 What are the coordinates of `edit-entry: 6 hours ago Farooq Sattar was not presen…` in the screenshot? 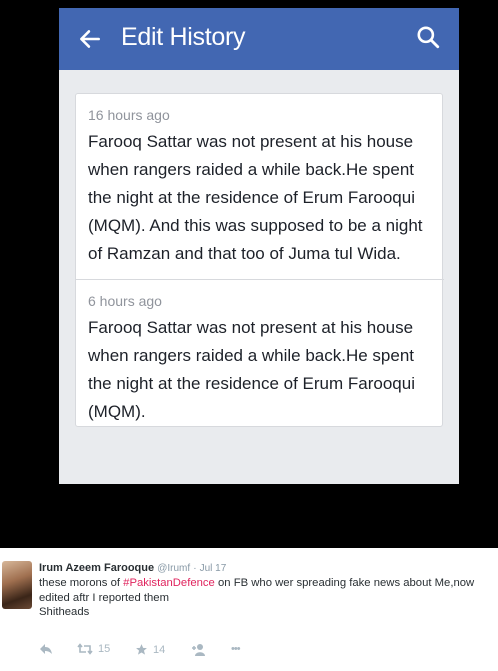 It's located at (260, 358).